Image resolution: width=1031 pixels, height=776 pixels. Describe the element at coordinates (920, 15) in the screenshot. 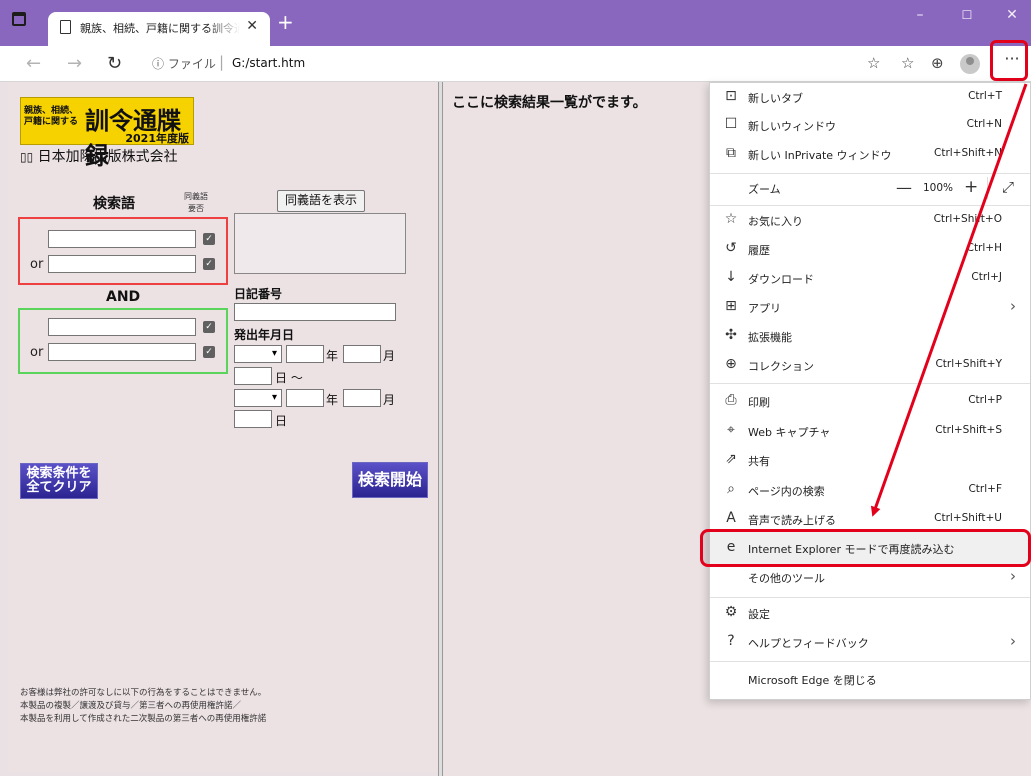

I see `minimize-icon: –` at that location.